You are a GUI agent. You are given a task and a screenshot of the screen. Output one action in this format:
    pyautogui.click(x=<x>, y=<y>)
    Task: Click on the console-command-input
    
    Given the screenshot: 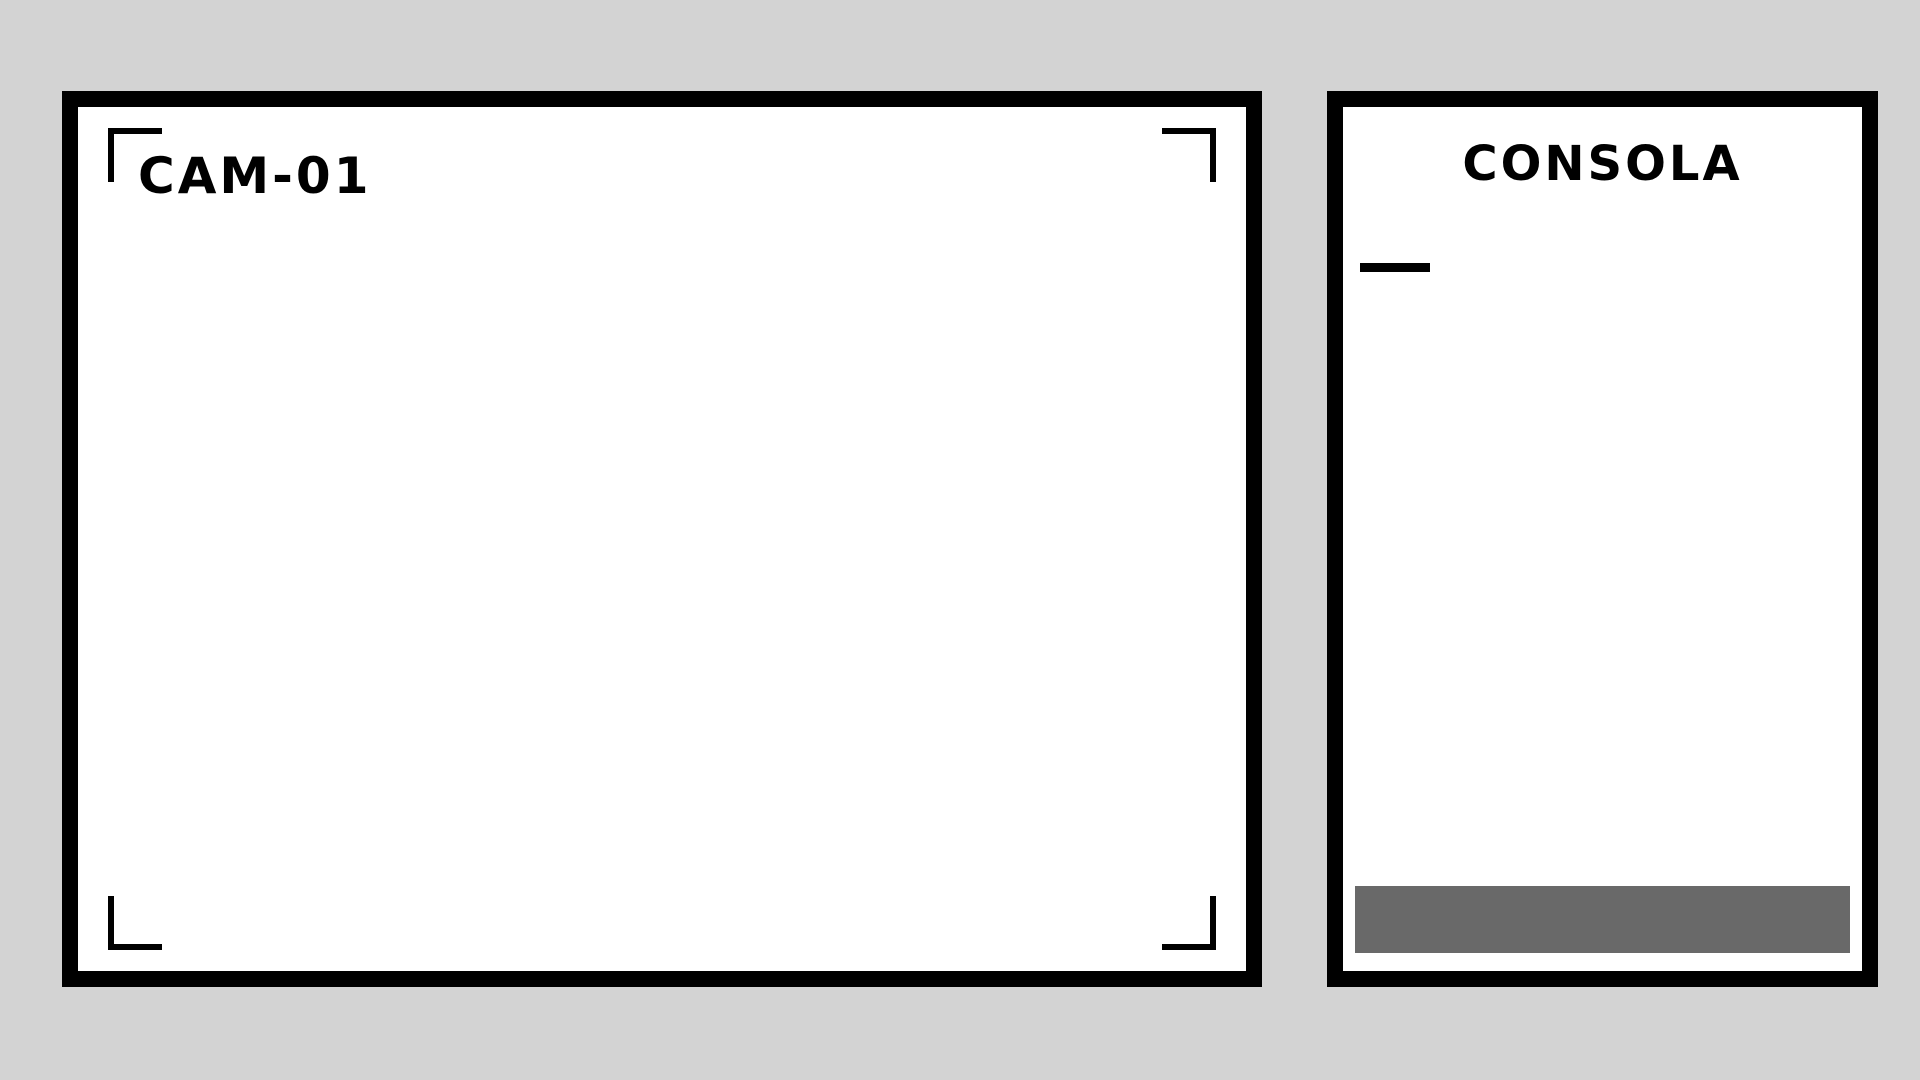 What is the action you would take?
    pyautogui.click(x=1602, y=919)
    